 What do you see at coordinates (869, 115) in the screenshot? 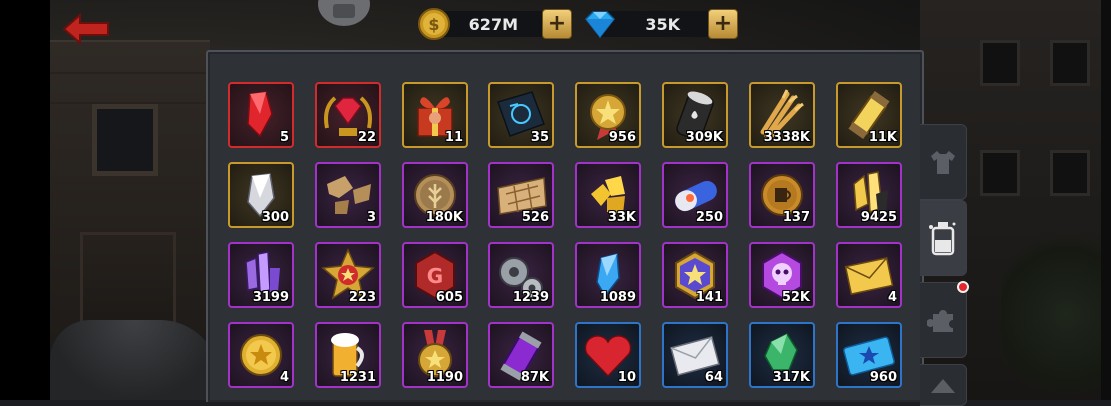
I see `inventory-item: 11K` at bounding box center [869, 115].